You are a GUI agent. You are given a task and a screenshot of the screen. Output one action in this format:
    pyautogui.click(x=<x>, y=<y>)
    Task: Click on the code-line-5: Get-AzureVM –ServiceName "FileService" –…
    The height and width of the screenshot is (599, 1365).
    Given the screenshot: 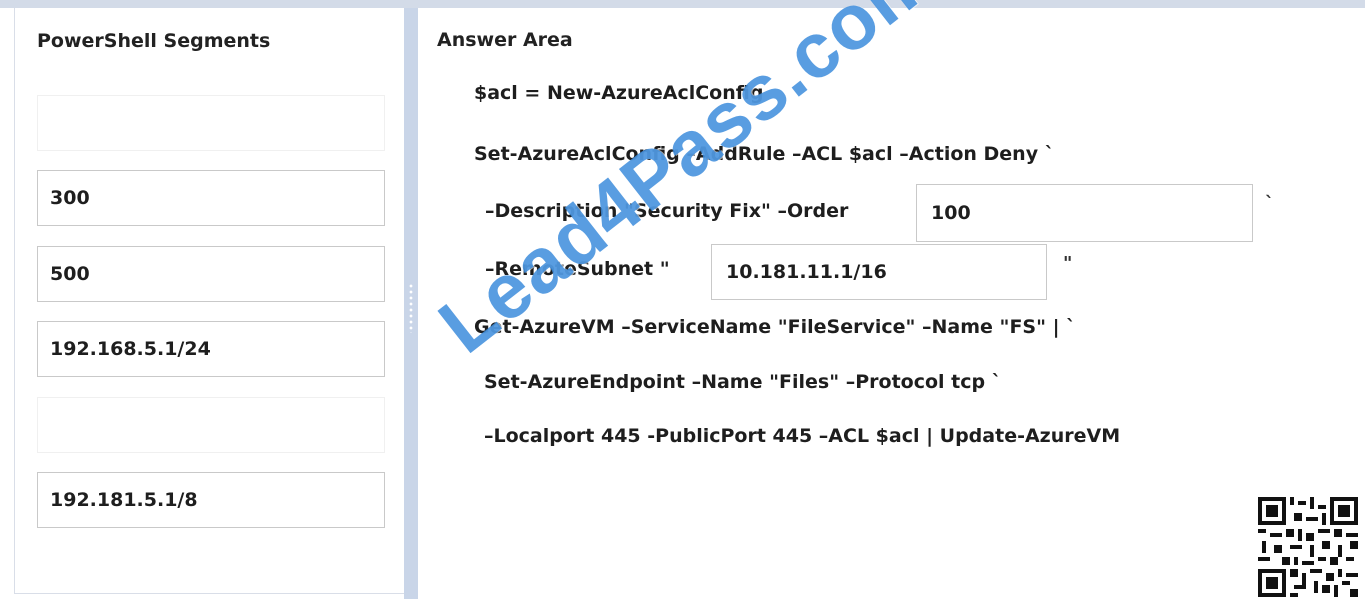 What is the action you would take?
    pyautogui.click(x=775, y=327)
    